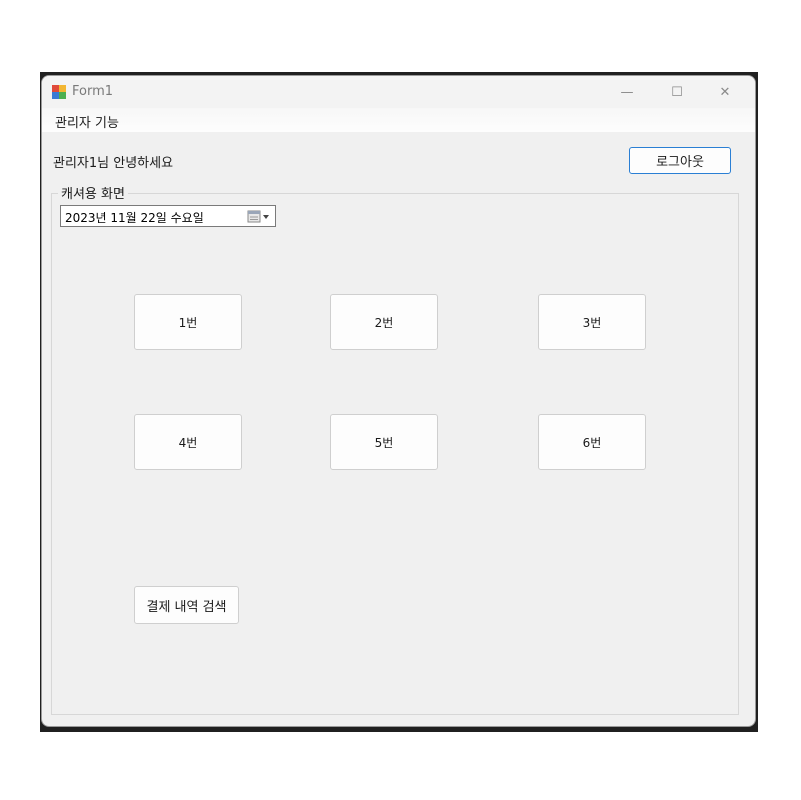 Image resolution: width=801 pixels, height=800 pixels. What do you see at coordinates (186, 605) in the screenshot?
I see `payment-history-search-button: 결제 내역 검색` at bounding box center [186, 605].